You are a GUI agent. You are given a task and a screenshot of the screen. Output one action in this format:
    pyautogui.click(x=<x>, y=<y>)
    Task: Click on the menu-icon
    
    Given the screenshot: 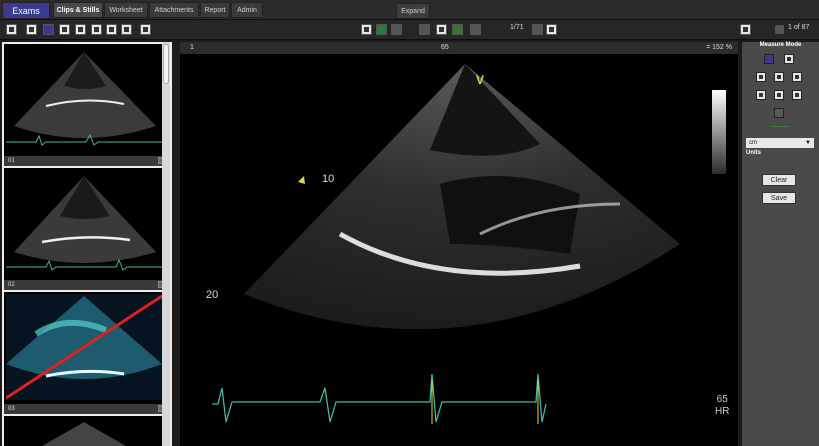 What is the action you would take?
    pyautogui.click(x=396, y=29)
    